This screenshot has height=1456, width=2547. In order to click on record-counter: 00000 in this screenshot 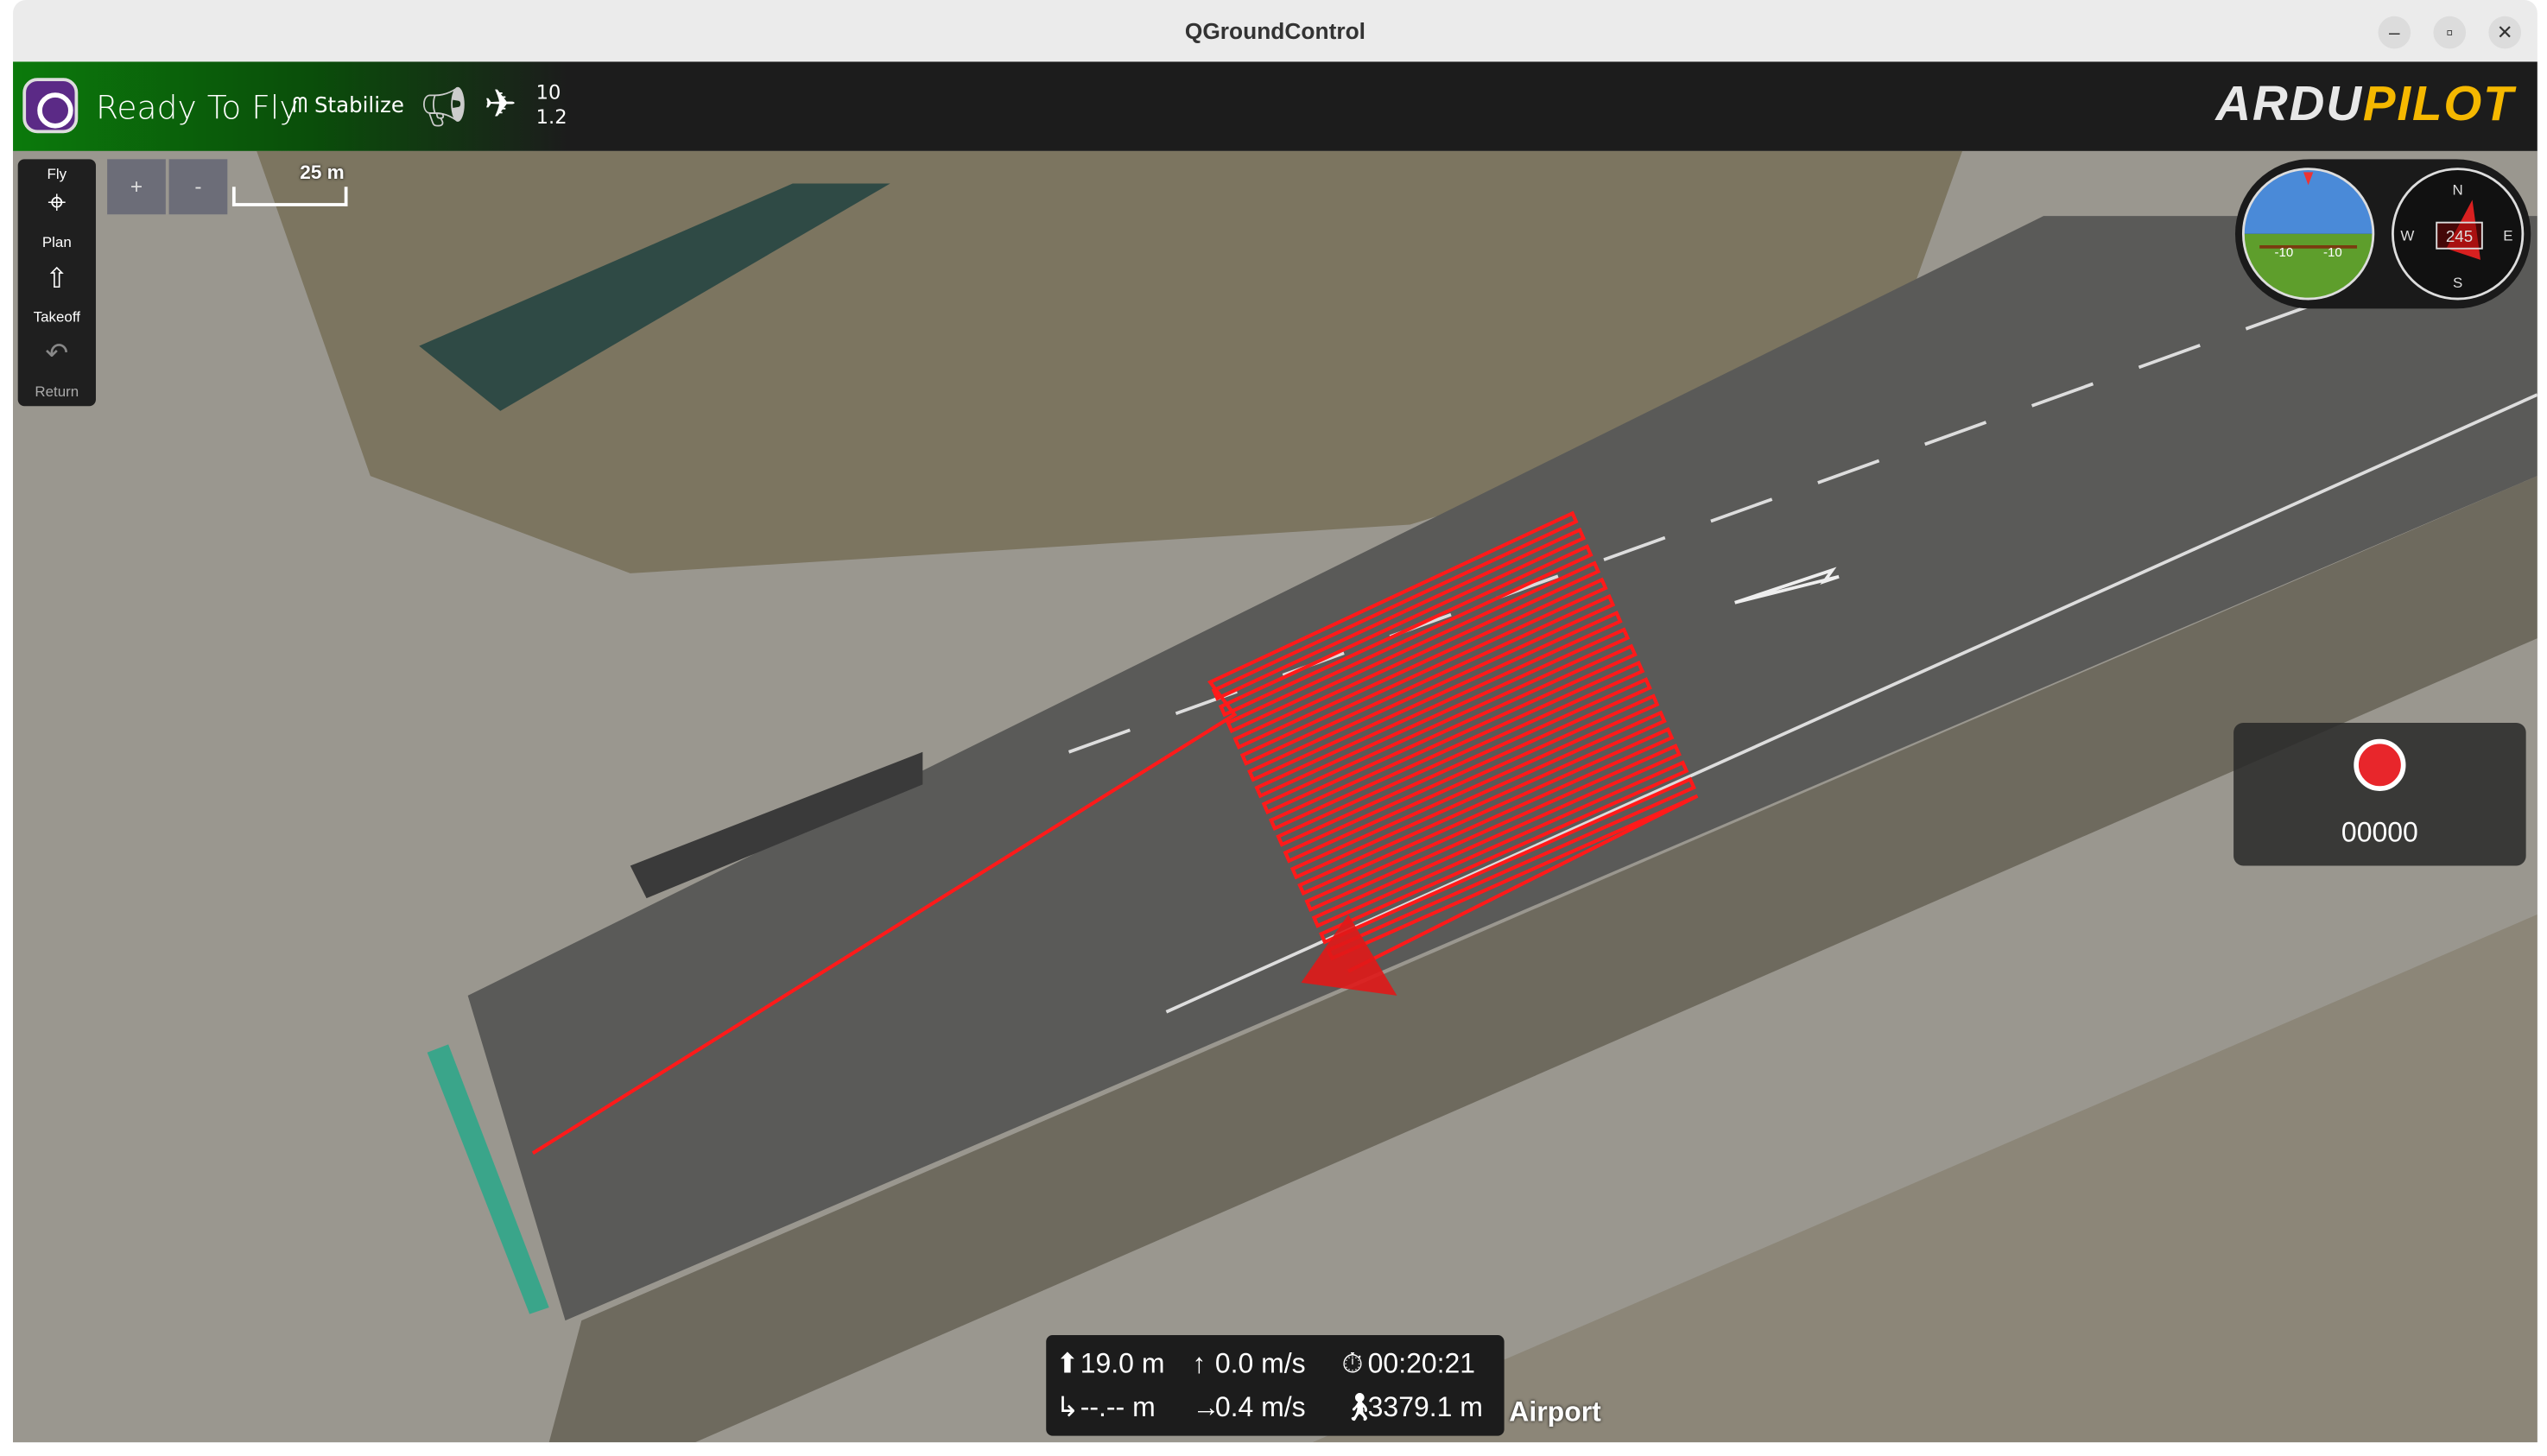, I will do `click(2379, 833)`.